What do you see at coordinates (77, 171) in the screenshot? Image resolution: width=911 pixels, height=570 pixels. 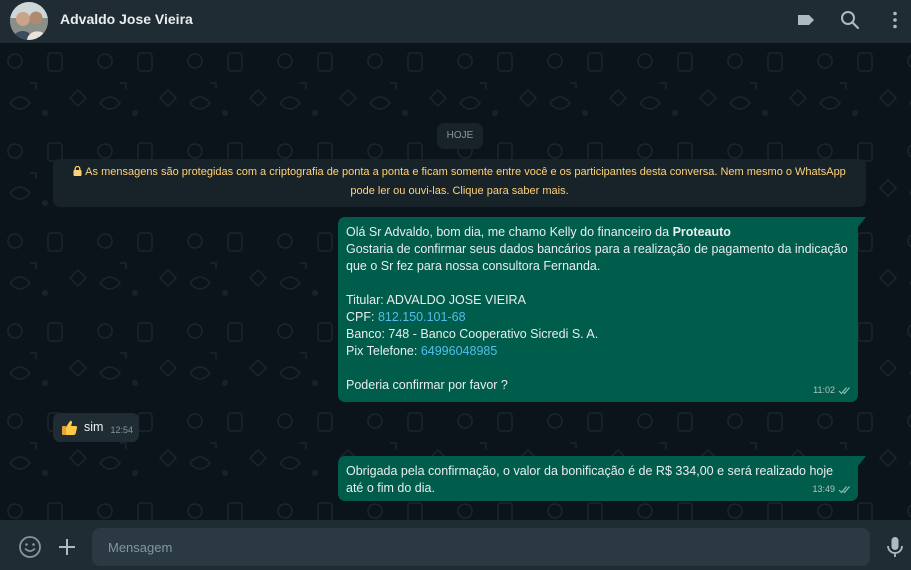 I see `lock-icon` at bounding box center [77, 171].